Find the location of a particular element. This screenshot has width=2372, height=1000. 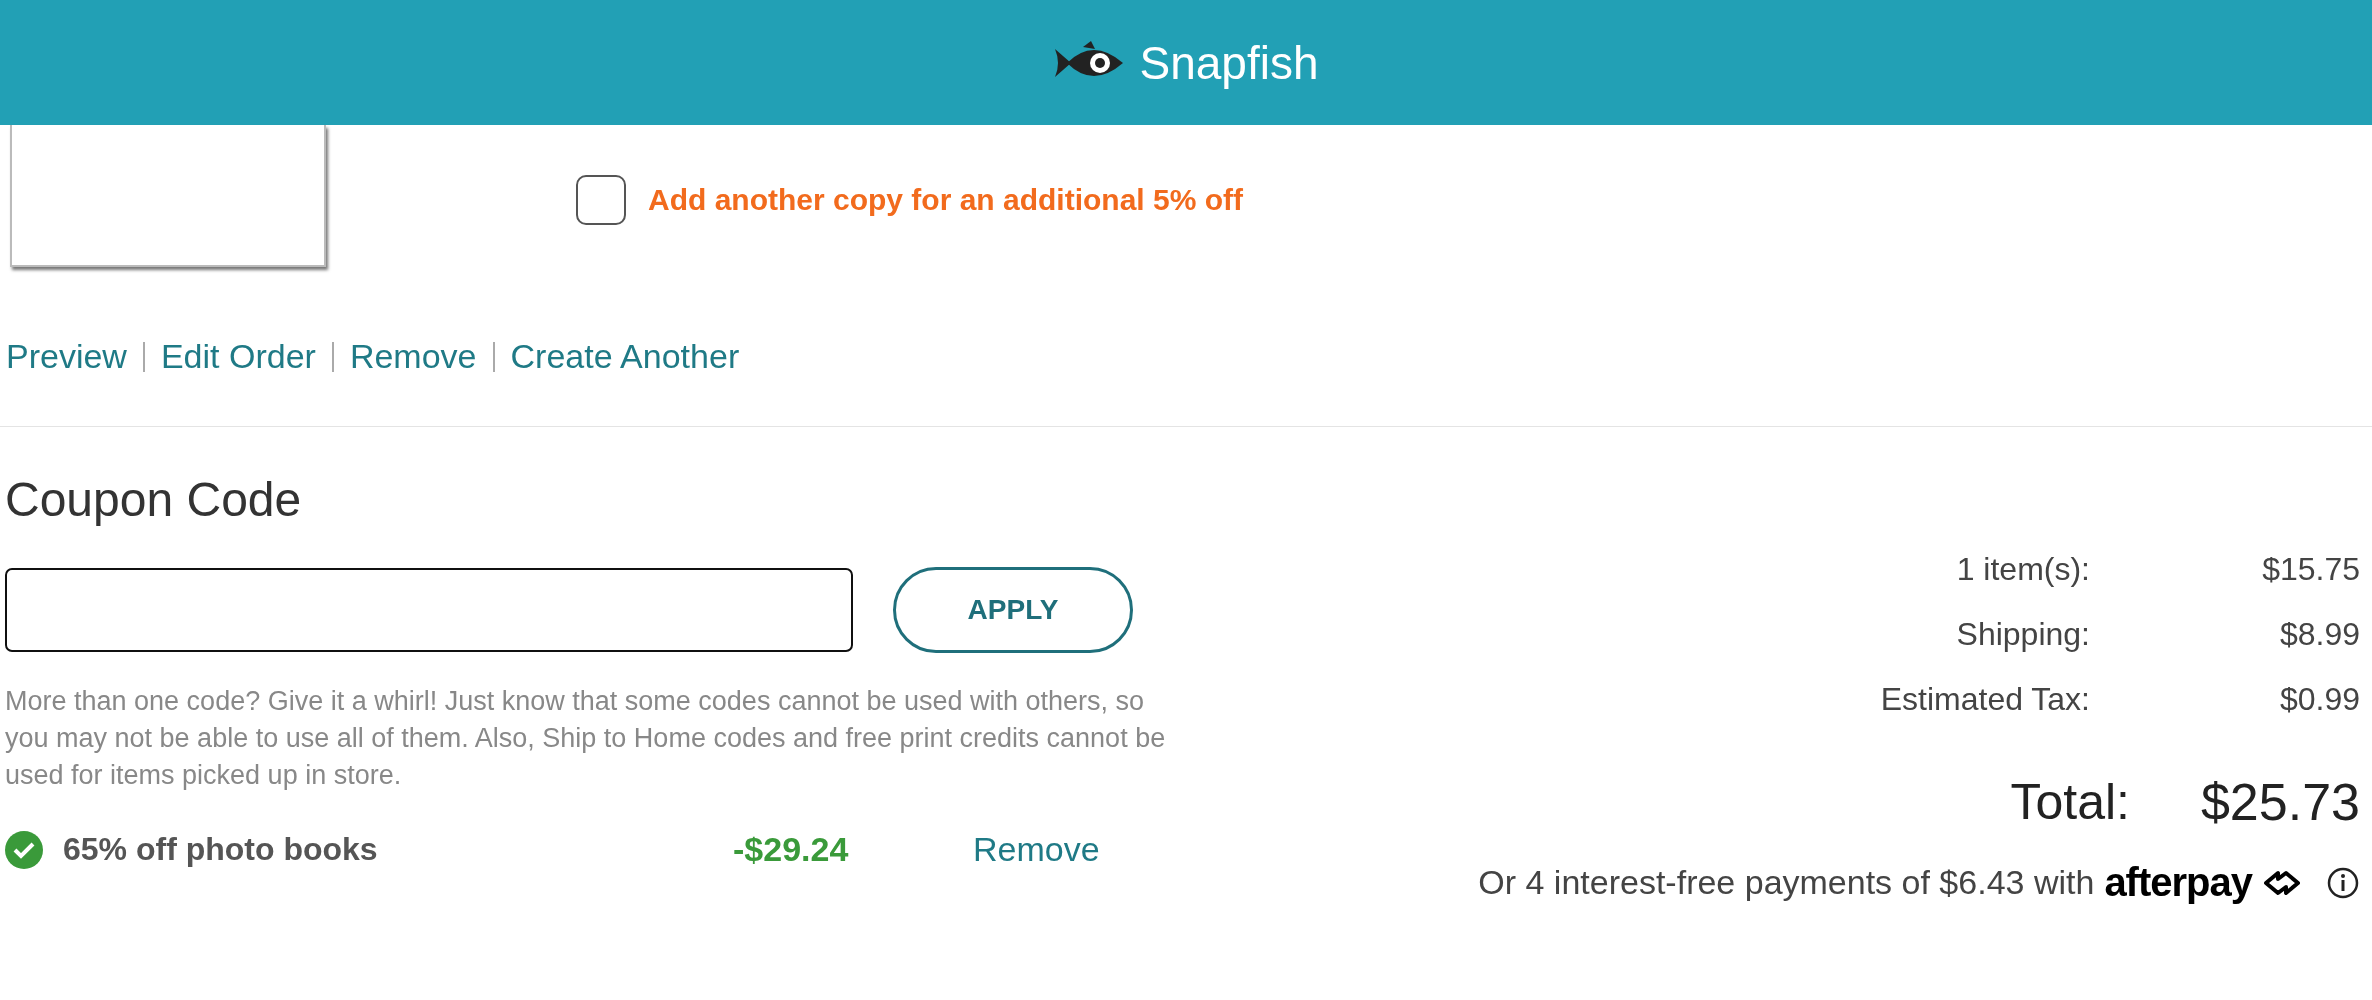

summary-label: 1 item(s): is located at coordinates (2023, 569).